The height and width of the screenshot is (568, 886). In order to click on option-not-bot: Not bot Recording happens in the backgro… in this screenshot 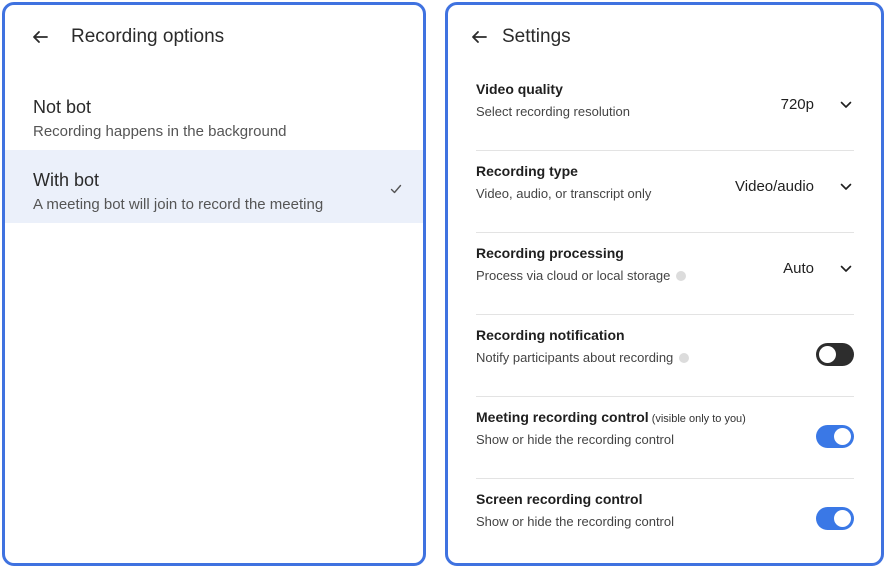, I will do `click(214, 113)`.